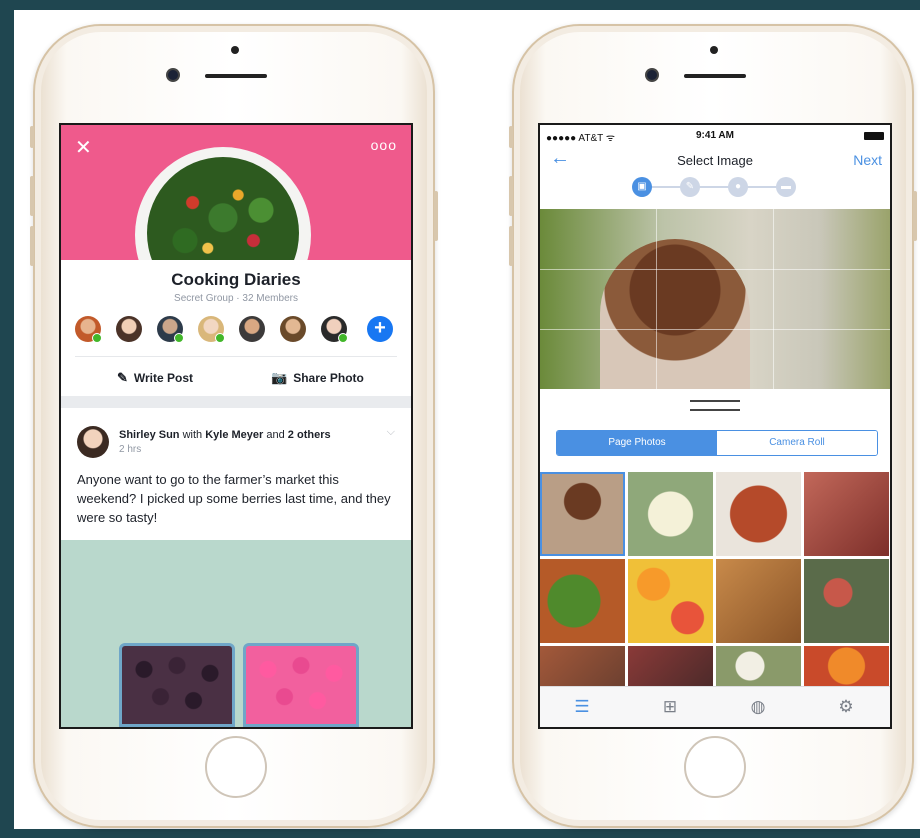 This screenshot has height=838, width=920. I want to click on feed-separator, so click(236, 402).